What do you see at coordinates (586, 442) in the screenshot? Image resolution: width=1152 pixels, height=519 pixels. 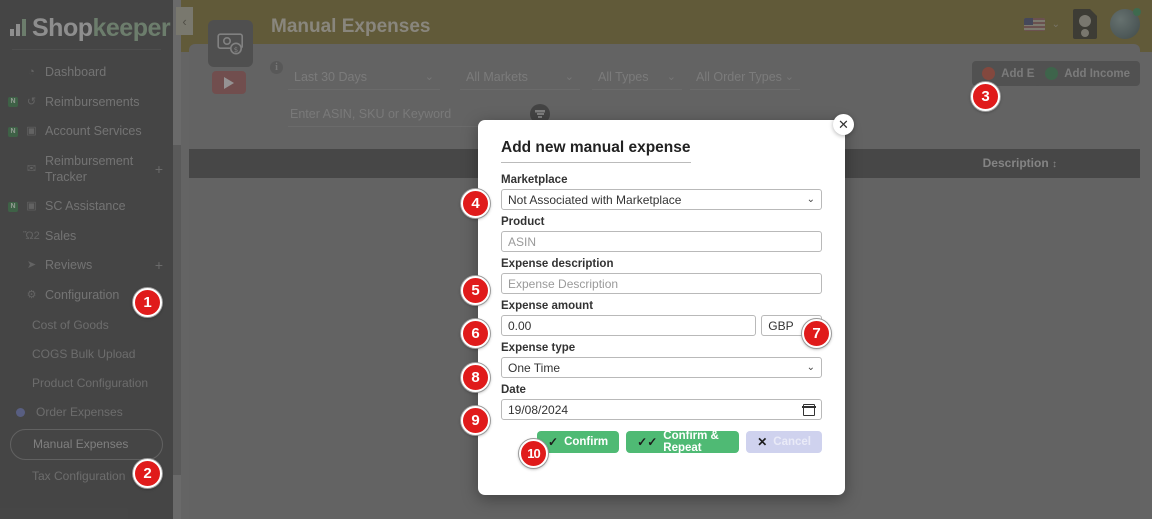 I see `button-label: Confirm` at bounding box center [586, 442].